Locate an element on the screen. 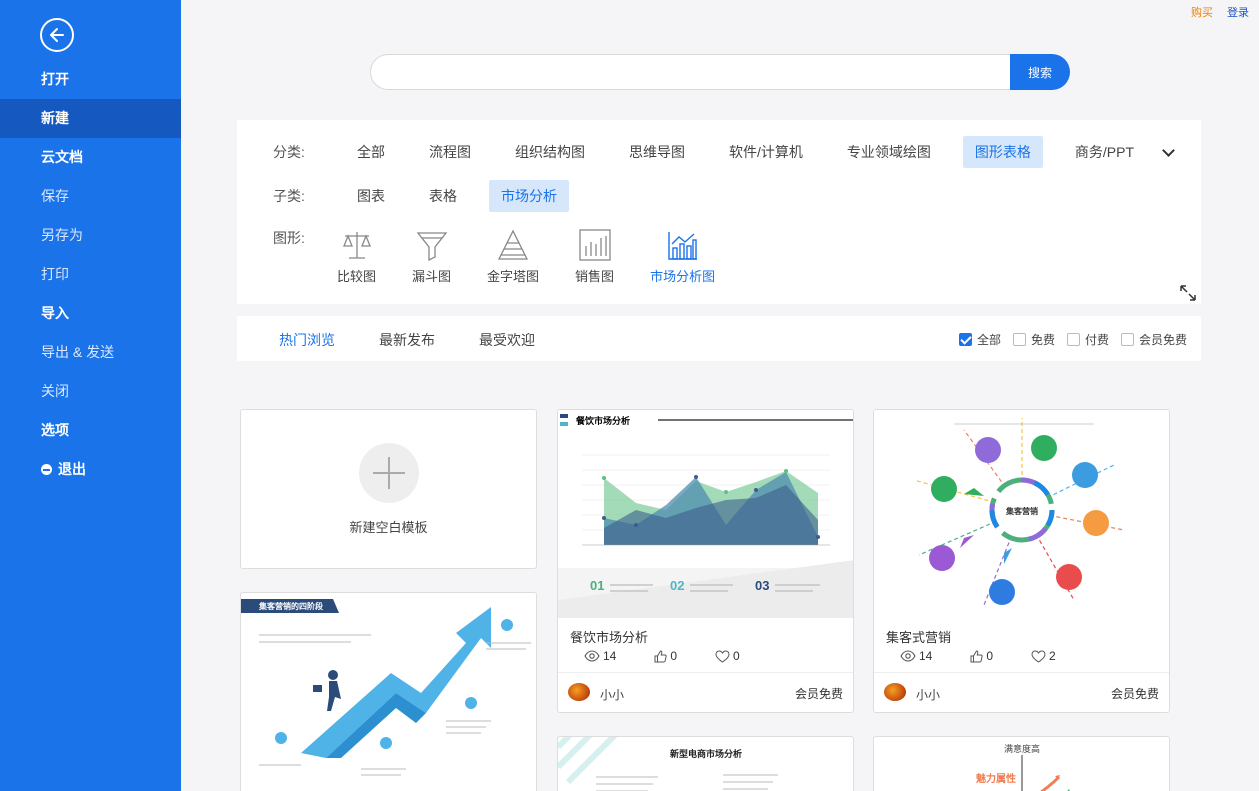 This screenshot has height=791, width=1259. template-card: 新型电商市场分析 is located at coordinates (705, 763).